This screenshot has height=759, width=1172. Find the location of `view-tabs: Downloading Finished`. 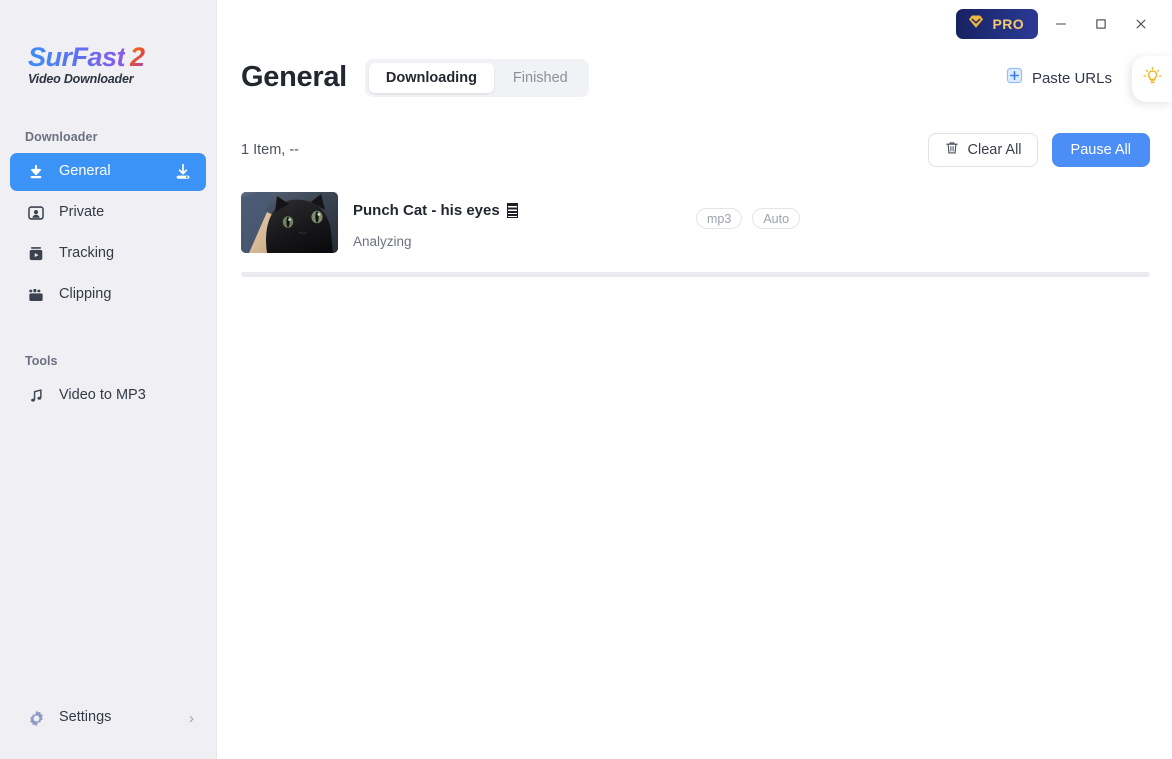

view-tabs: Downloading Finished is located at coordinates (476, 78).